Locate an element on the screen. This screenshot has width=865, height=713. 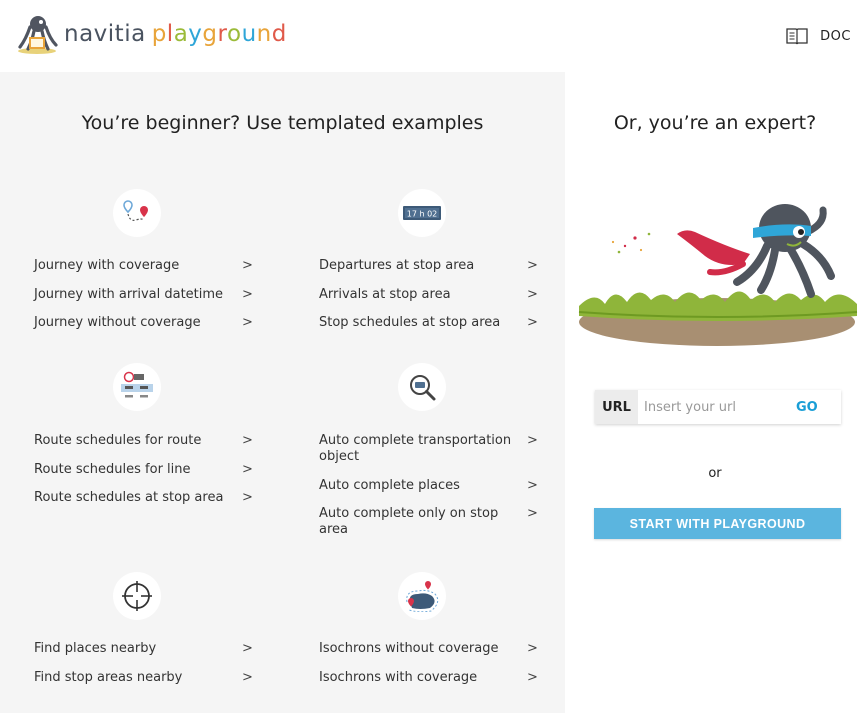
logo-letter: y is located at coordinates (195, 33).